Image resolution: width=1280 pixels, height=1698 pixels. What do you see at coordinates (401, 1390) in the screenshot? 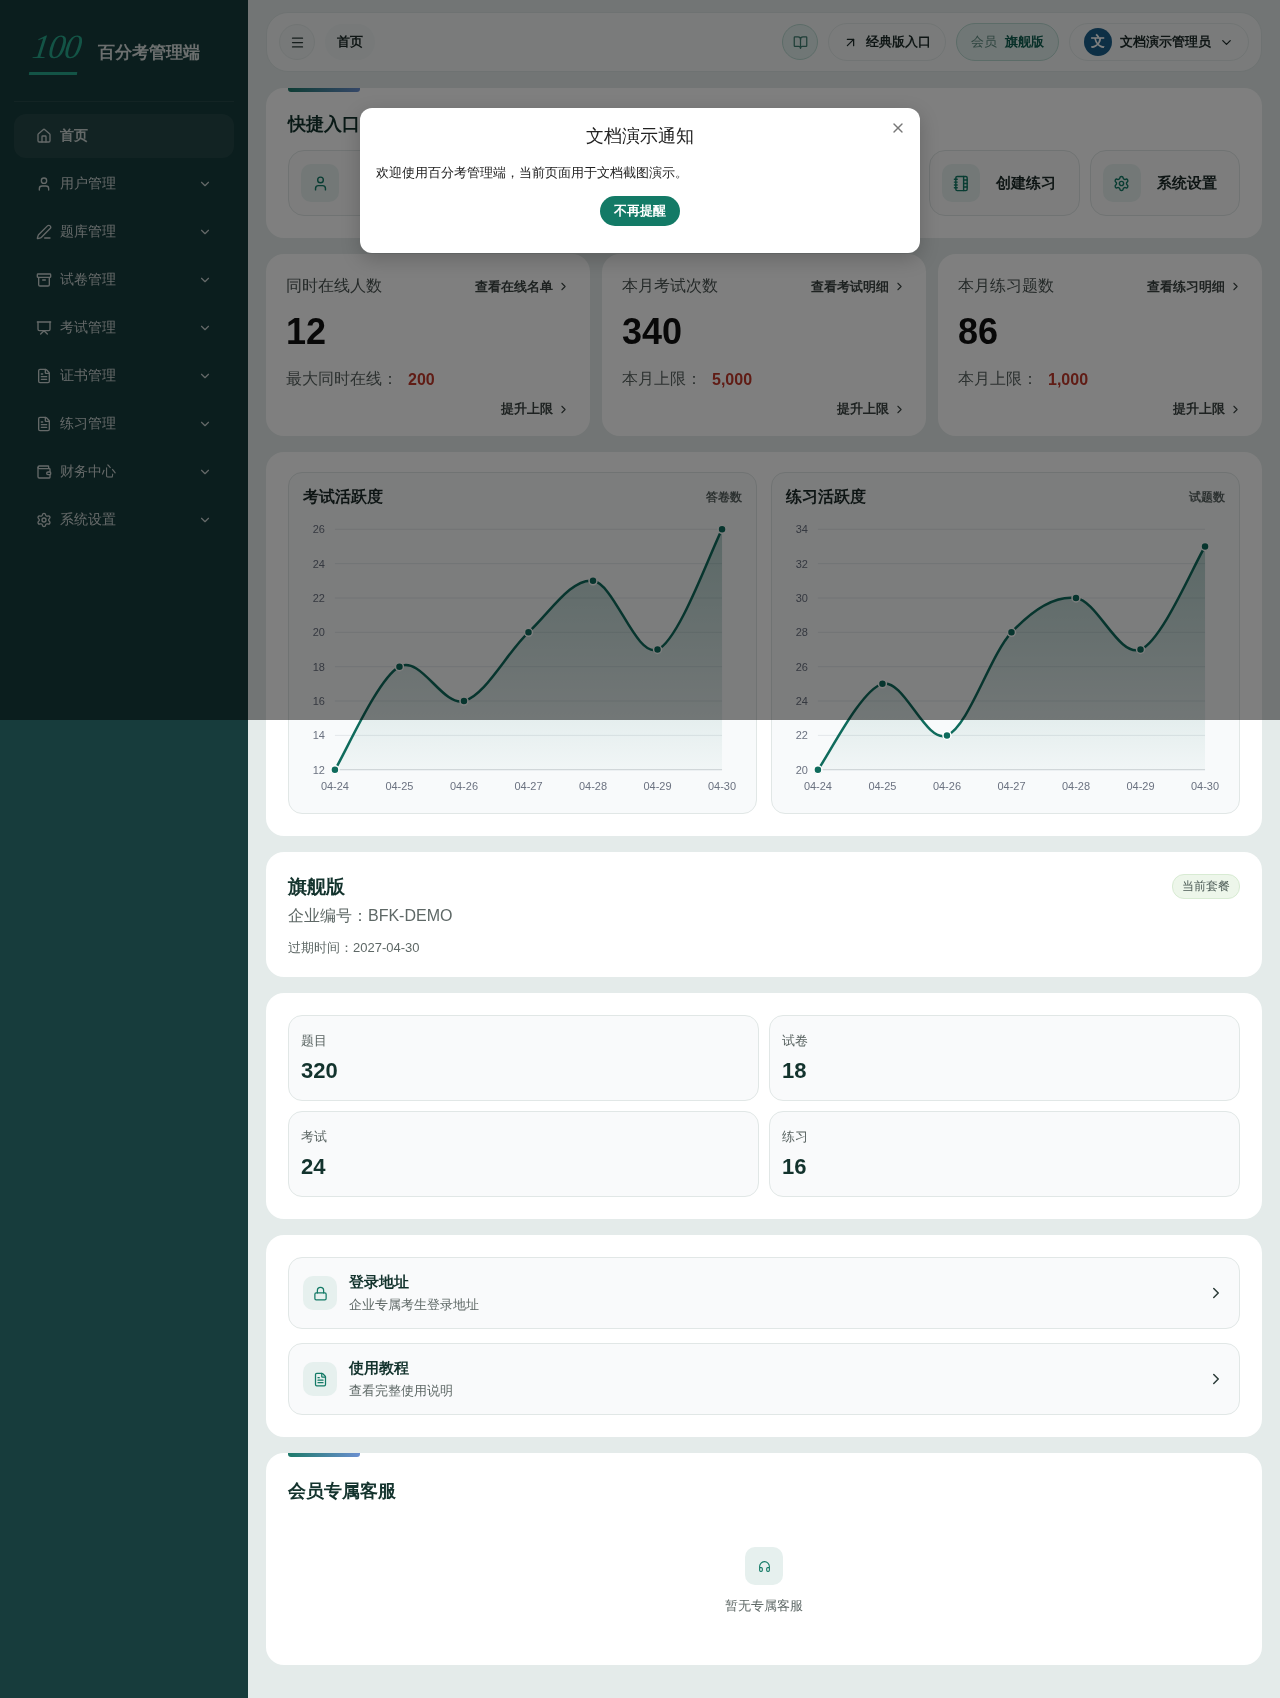
I see `link-subtitle: 查看完整使用说明` at bounding box center [401, 1390].